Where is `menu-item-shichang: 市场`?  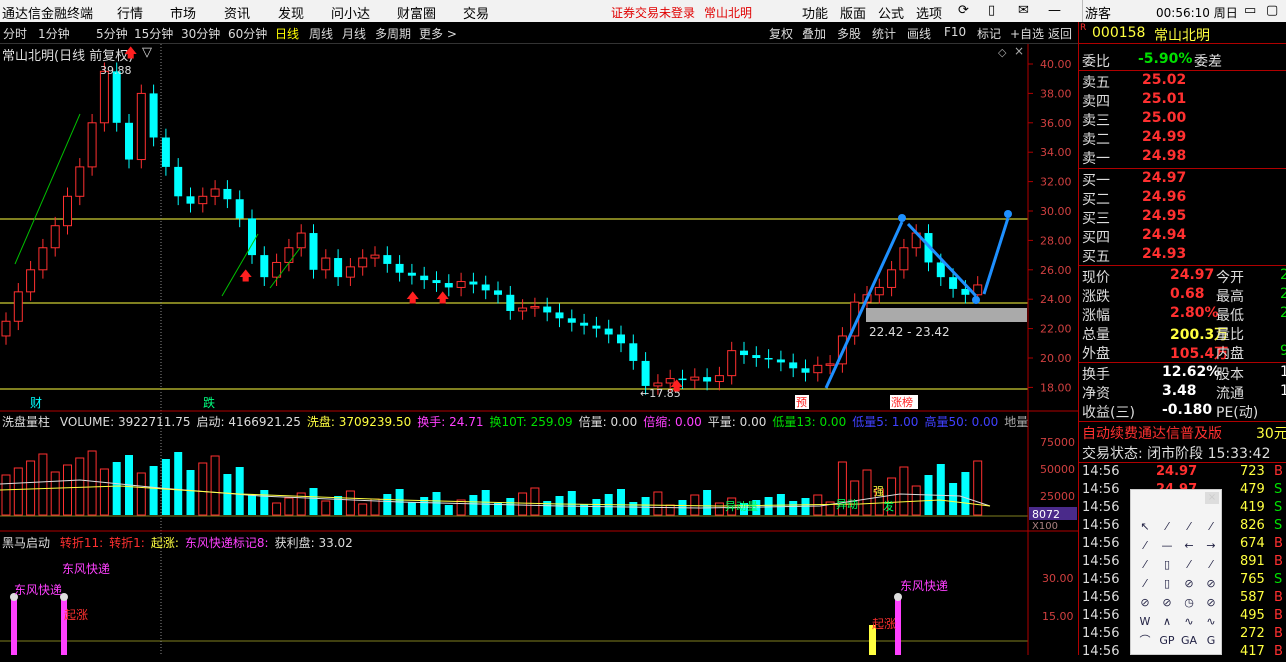 menu-item-shichang: 市场 is located at coordinates (183, 12).